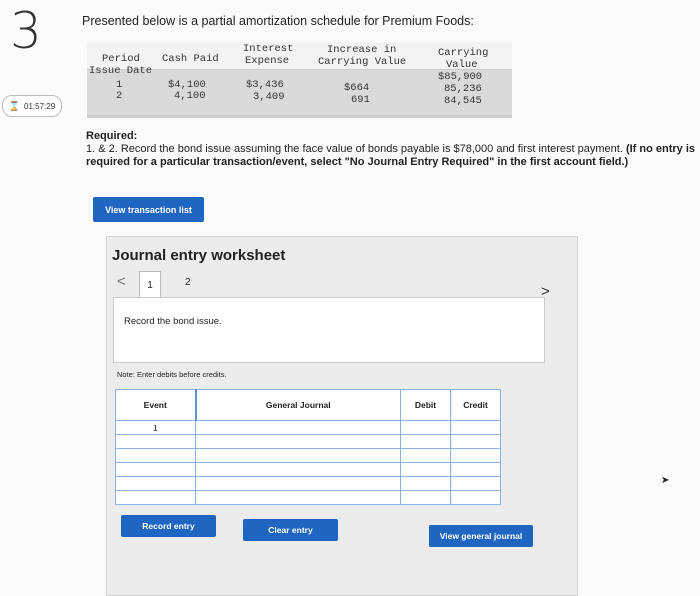 The height and width of the screenshot is (596, 700). I want to click on hourglass-icon: ⌛, so click(14, 105).